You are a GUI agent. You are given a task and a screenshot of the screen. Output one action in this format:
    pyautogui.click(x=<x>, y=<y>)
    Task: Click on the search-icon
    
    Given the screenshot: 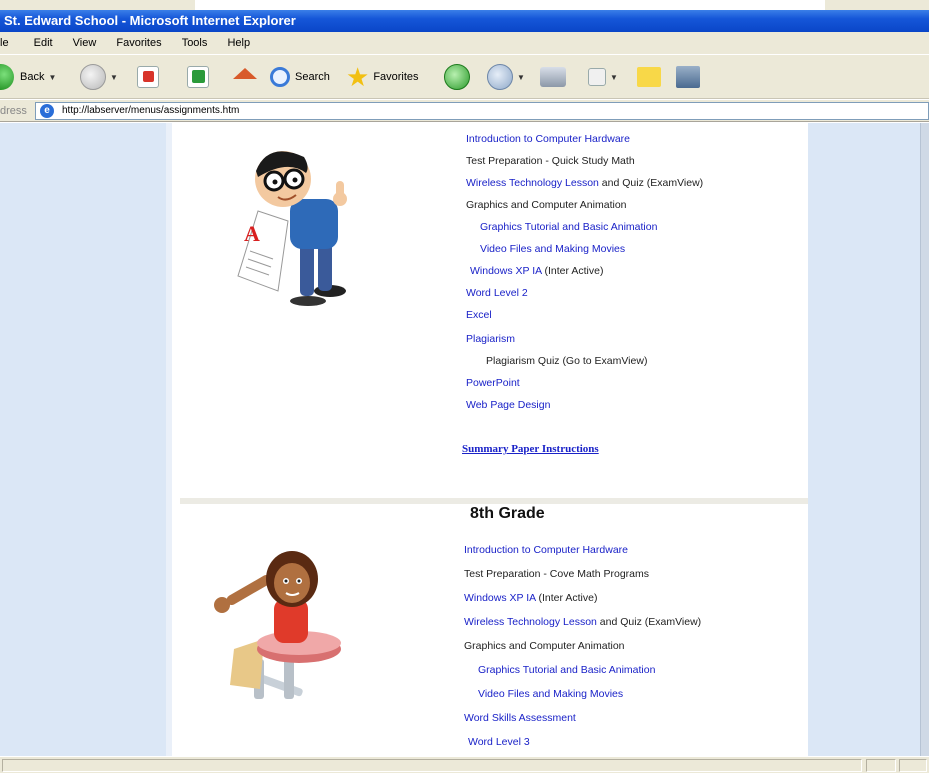 What is the action you would take?
    pyautogui.click(x=280, y=77)
    